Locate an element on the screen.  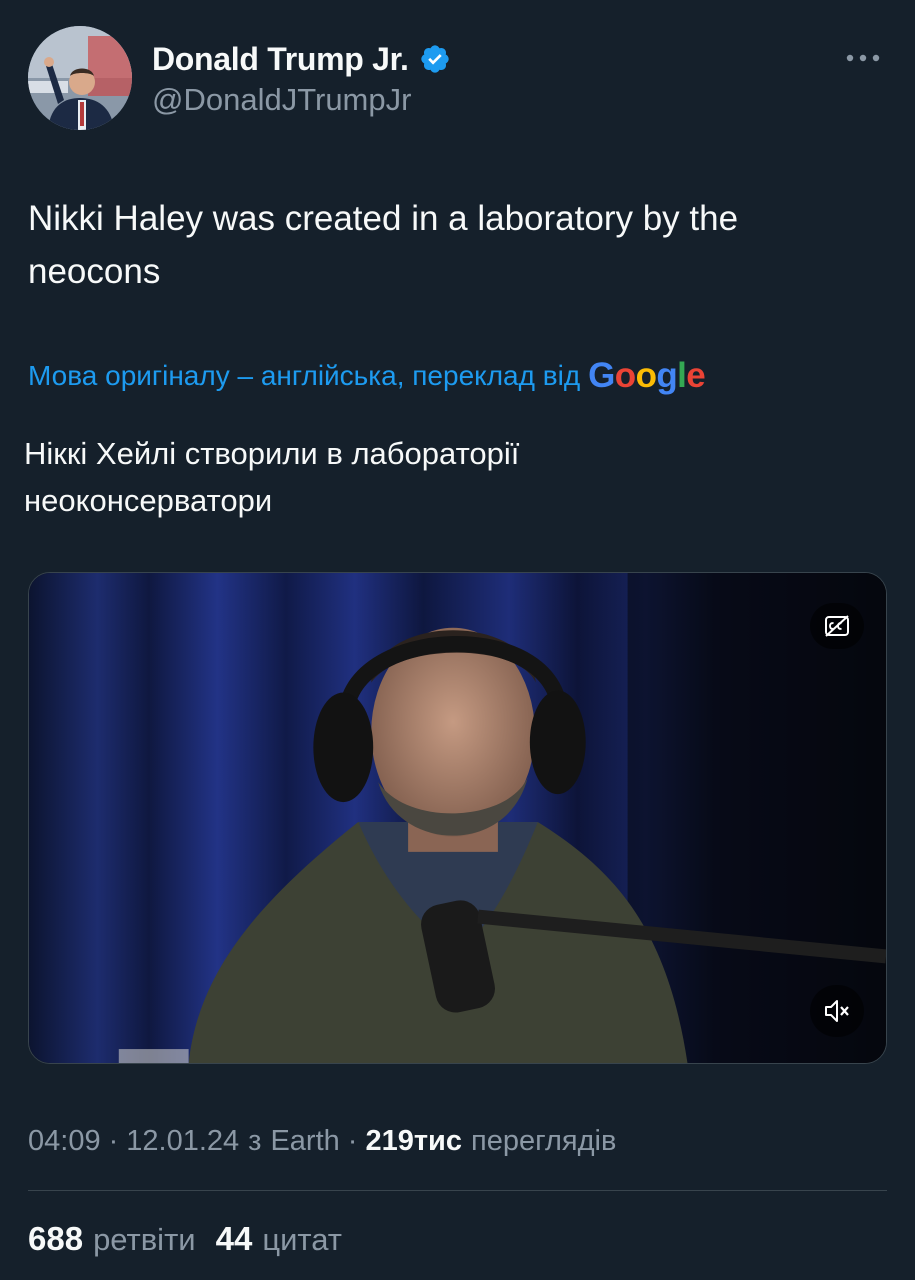
quotes-label: цитат is located at coordinates (302, 1239).